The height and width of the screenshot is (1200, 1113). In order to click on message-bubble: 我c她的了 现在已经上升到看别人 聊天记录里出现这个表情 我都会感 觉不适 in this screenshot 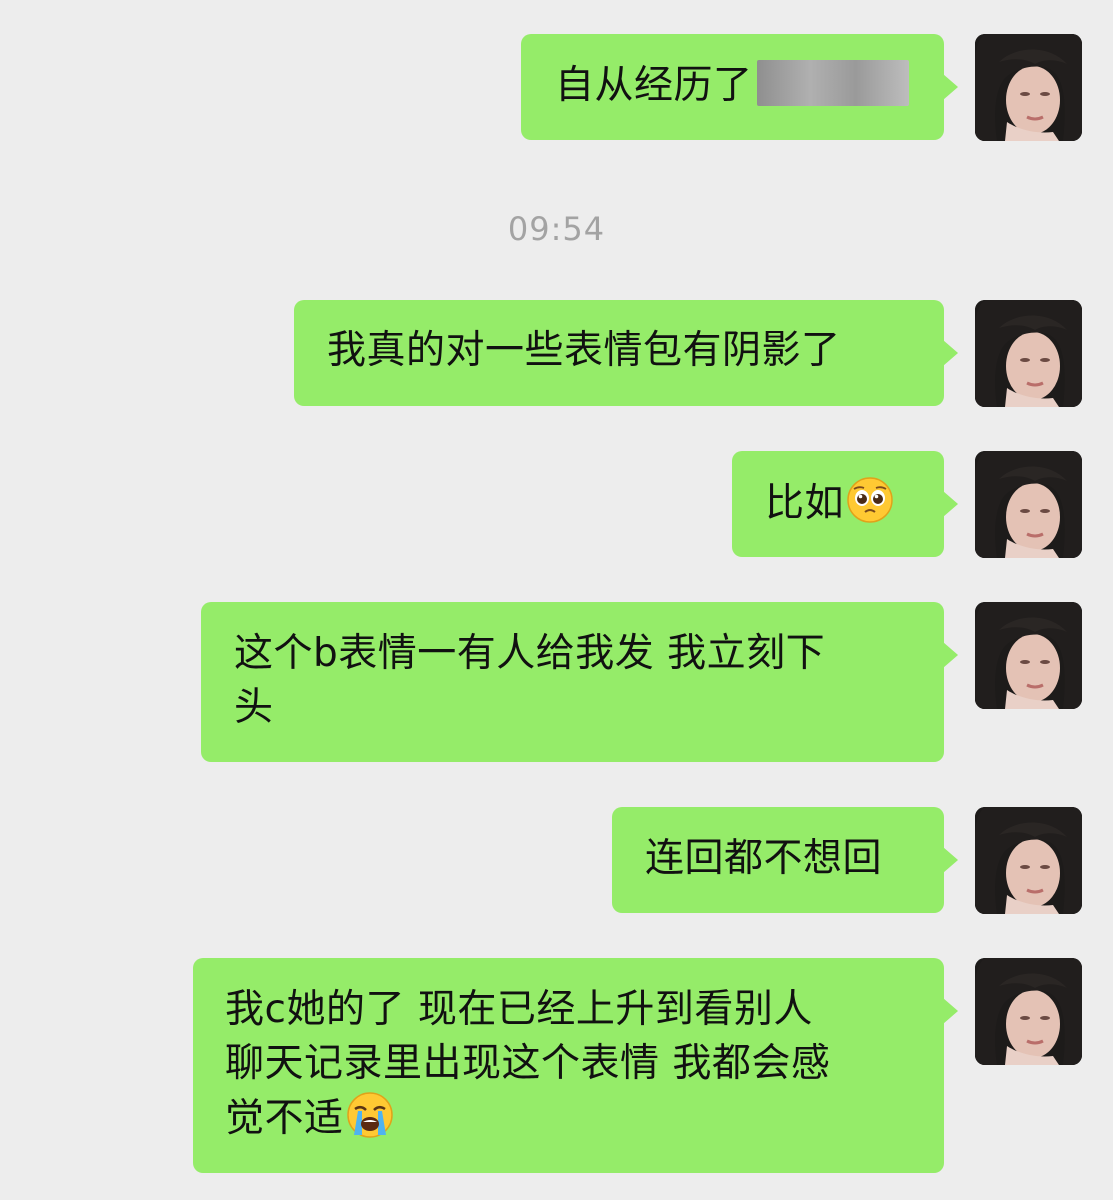, I will do `click(575, 1065)`.